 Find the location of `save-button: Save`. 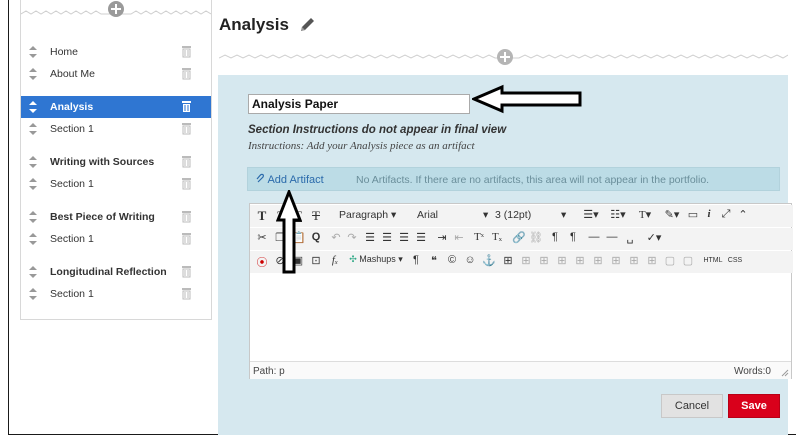

save-button: Save is located at coordinates (754, 406).